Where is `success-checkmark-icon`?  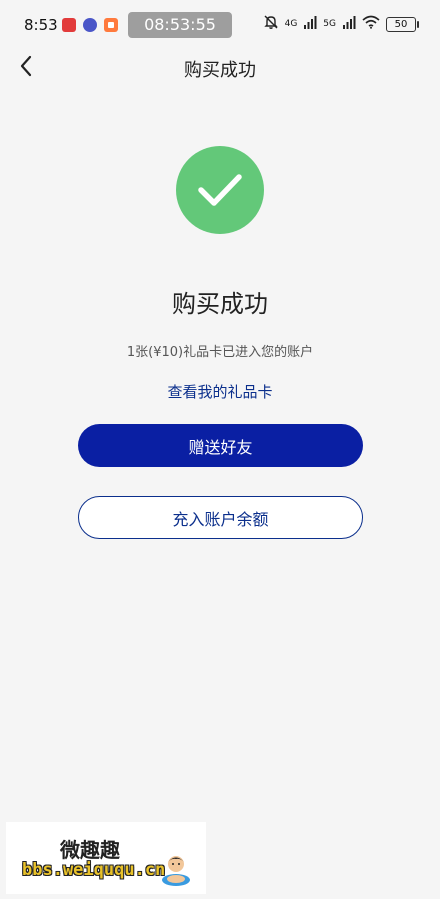
success-checkmark-icon is located at coordinates (220, 190).